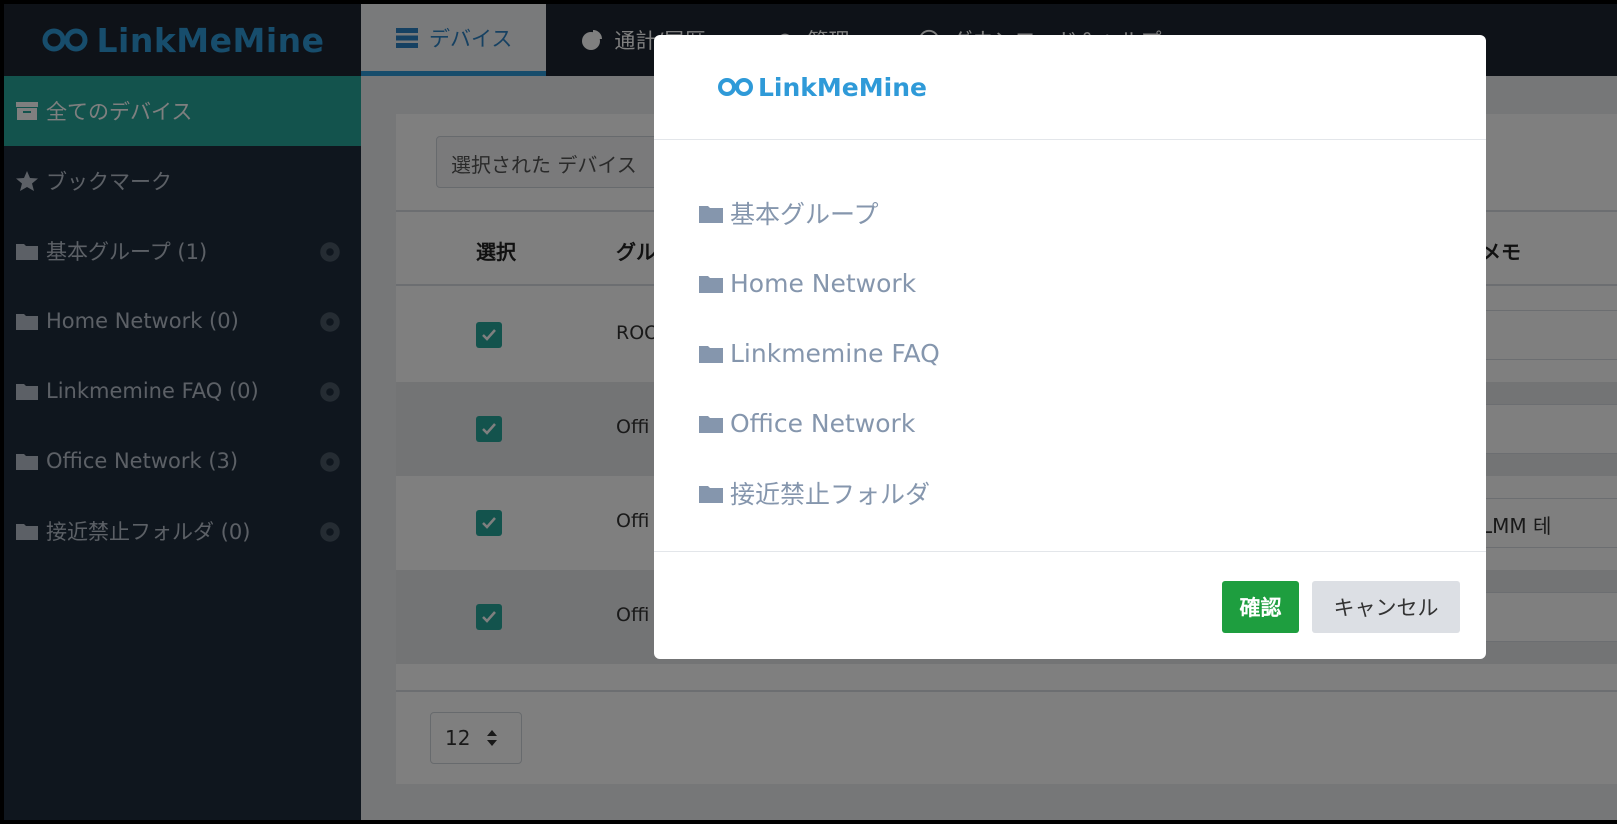 The image size is (1617, 824). Describe the element at coordinates (1070, 283) in the screenshot. I see `group-option-home-network: Home Network` at that location.